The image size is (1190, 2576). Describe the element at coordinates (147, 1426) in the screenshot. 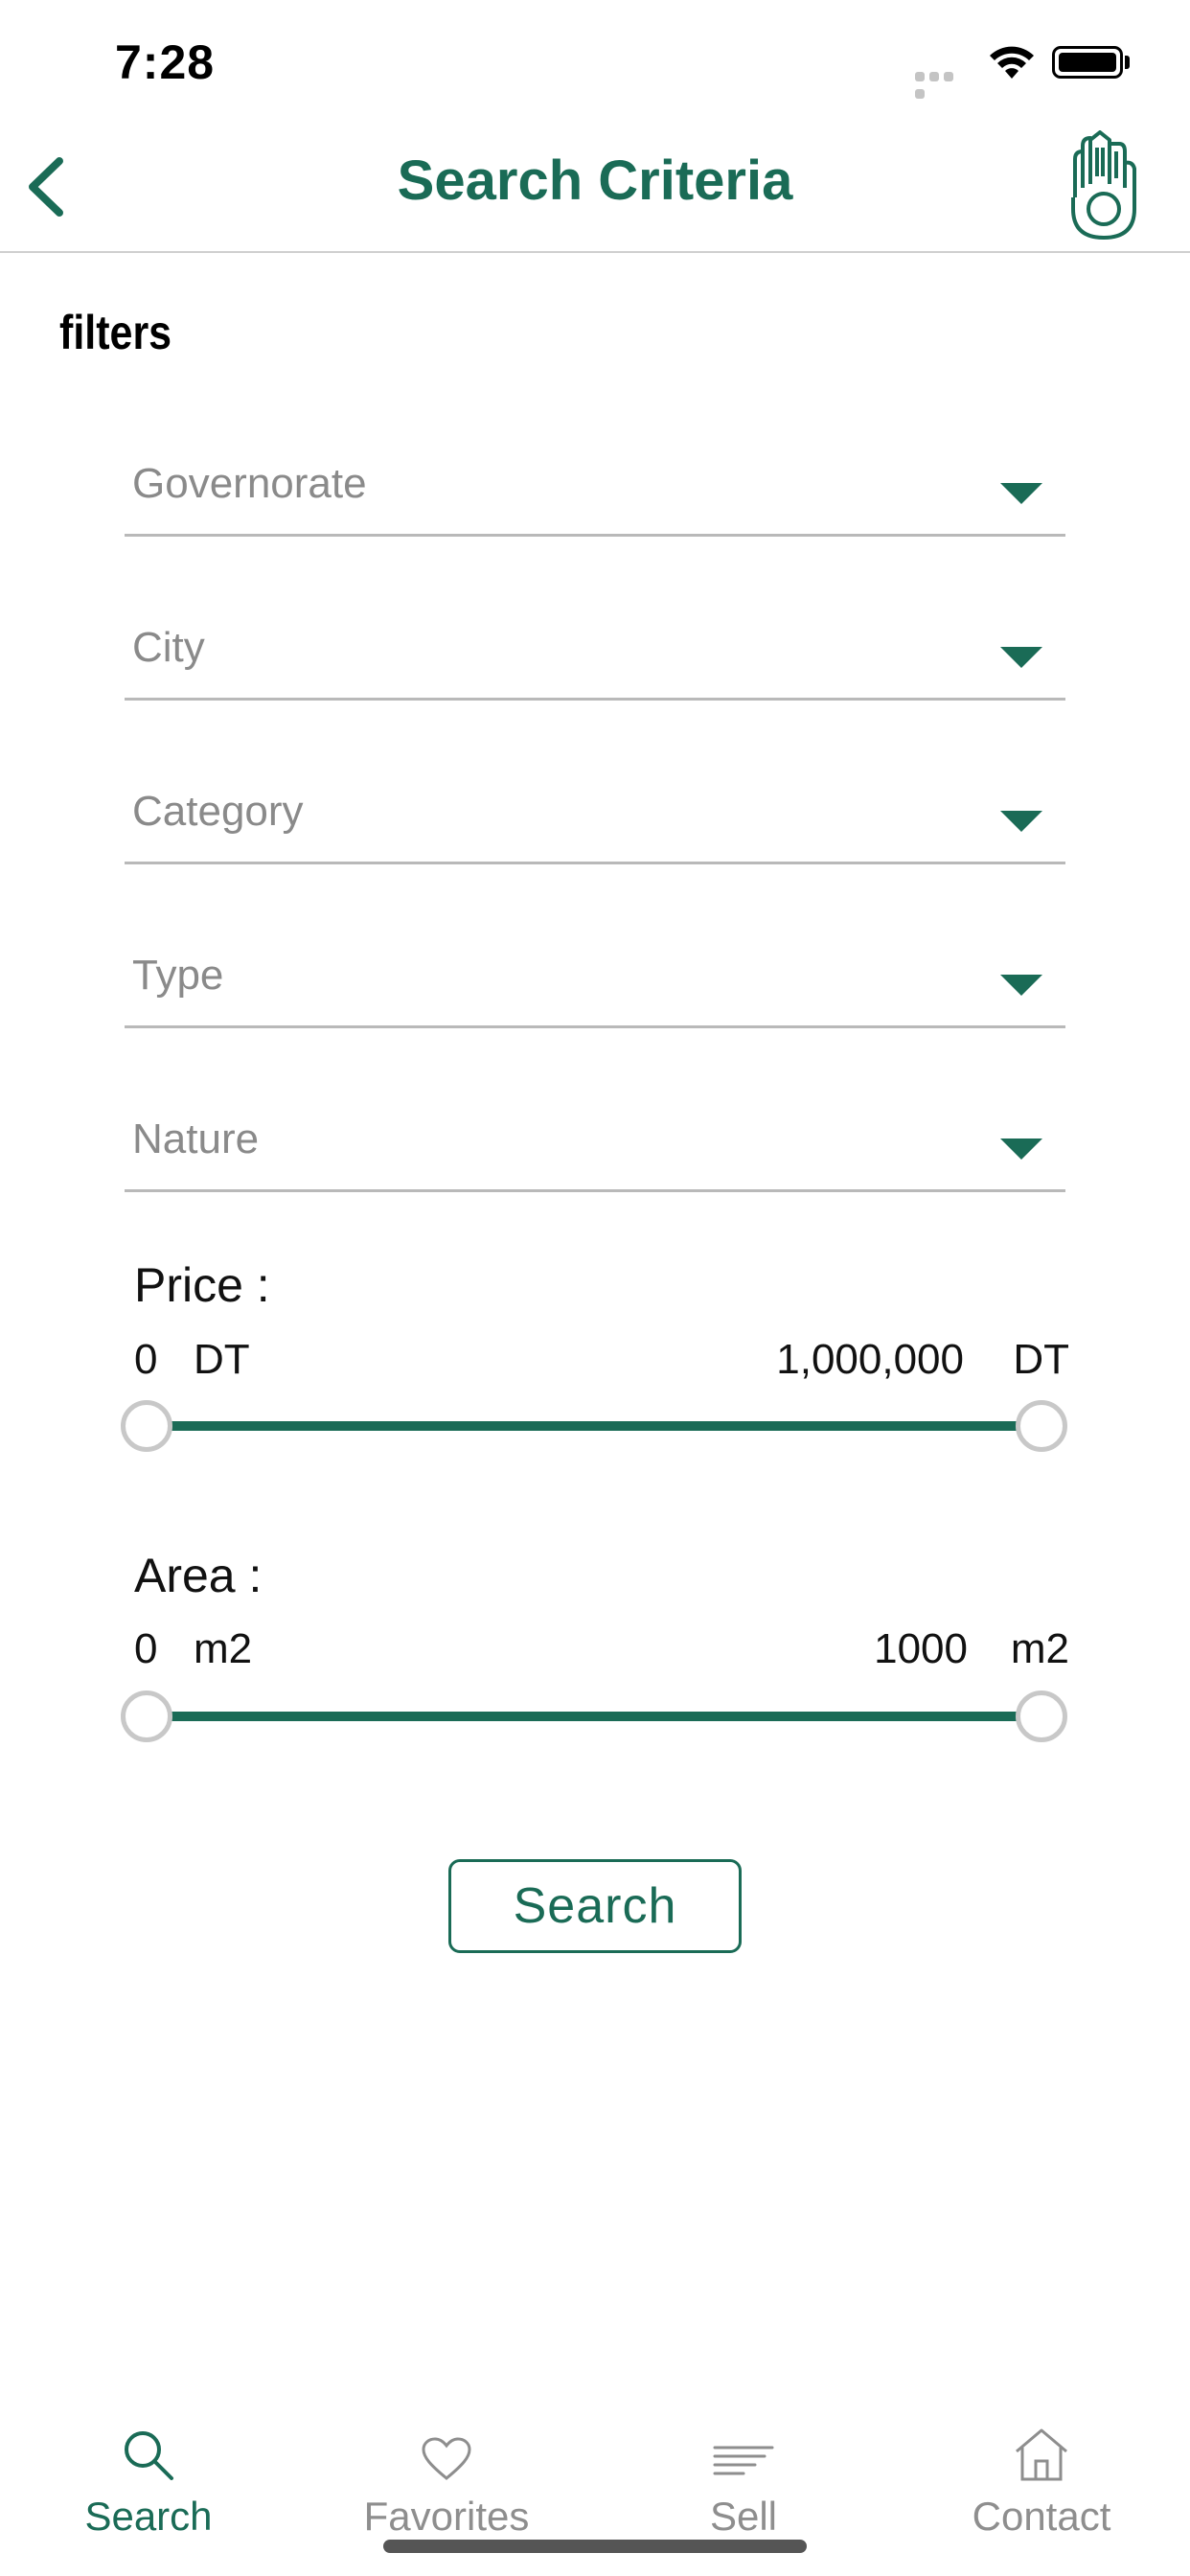

I see `price-min-thumb` at that location.